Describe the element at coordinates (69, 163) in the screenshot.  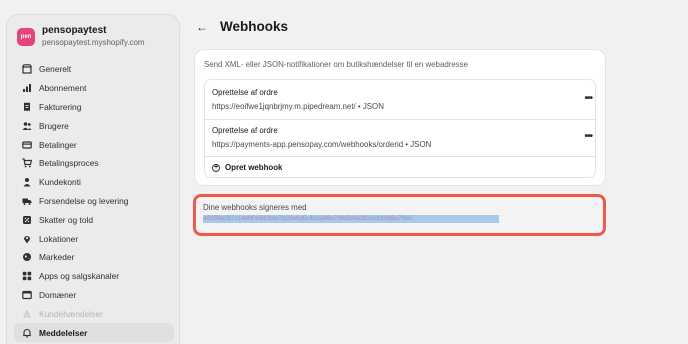
I see `sidebar-item-label: Betalingsproces` at that location.